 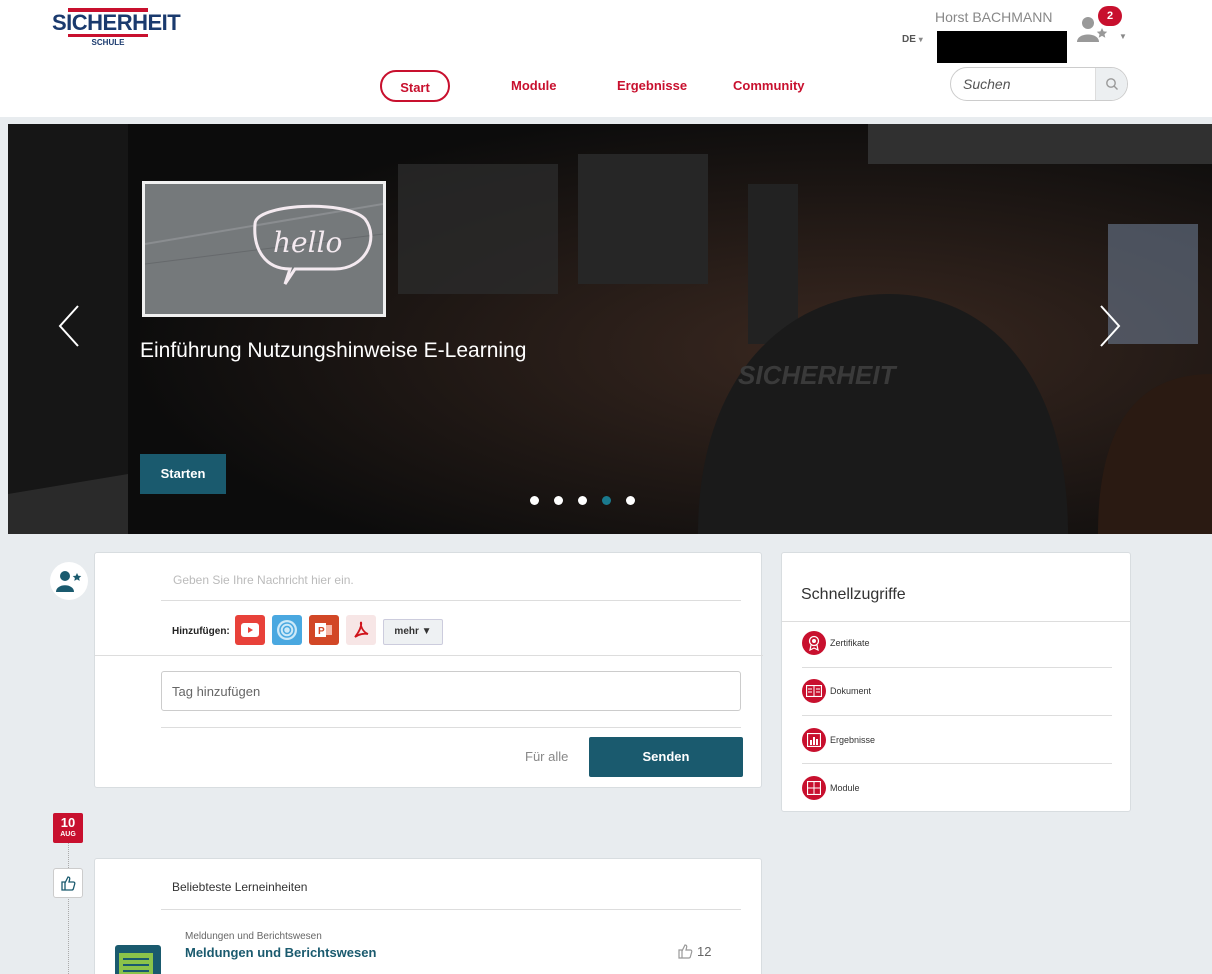 What do you see at coordinates (993, 17) in the screenshot?
I see `user-name: Horst BACHMANN` at bounding box center [993, 17].